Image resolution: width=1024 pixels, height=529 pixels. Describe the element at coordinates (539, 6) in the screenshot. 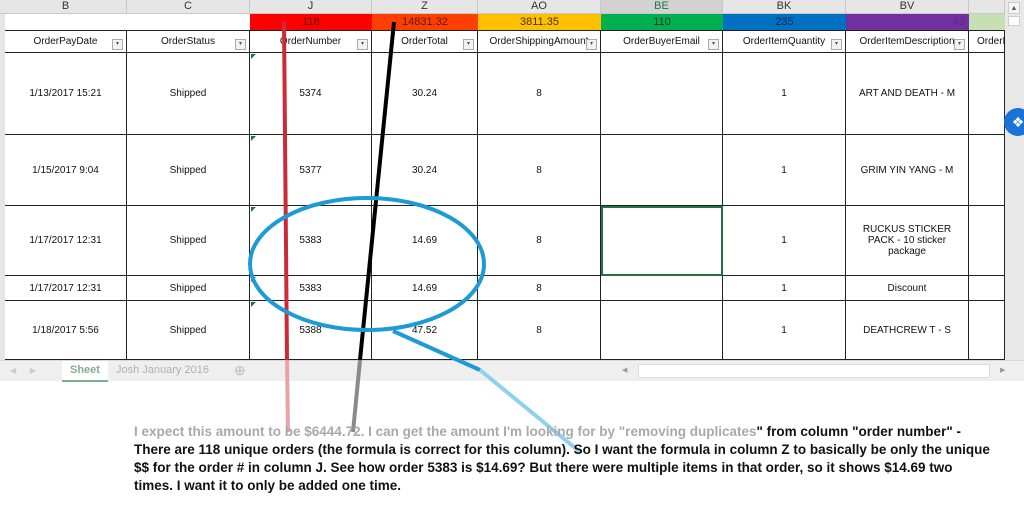

I see `column-letter-ao: AO` at that location.